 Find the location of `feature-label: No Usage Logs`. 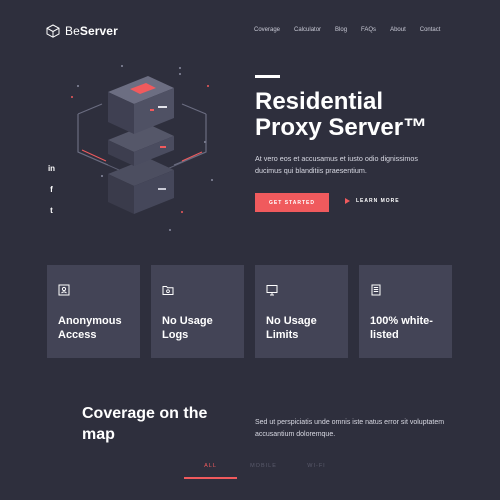

feature-label: No Usage Logs is located at coordinates (187, 328).